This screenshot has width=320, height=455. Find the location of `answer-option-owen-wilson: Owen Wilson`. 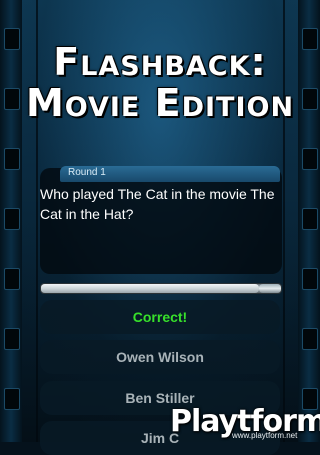

answer-option-owen-wilson: Owen Wilson is located at coordinates (160, 357).